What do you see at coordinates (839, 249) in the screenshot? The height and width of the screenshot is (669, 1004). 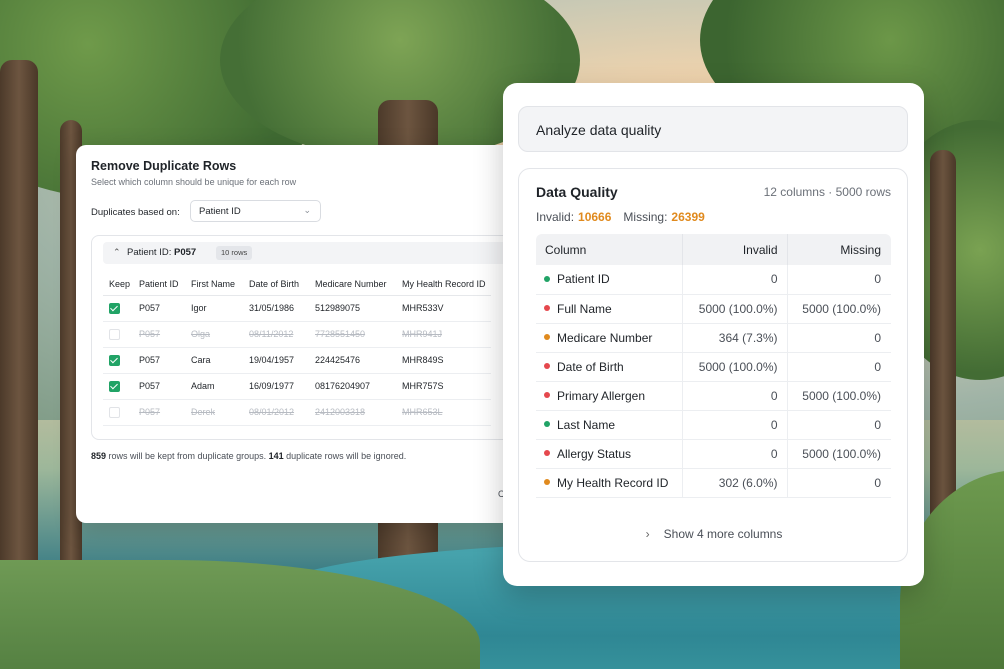 I see `column-header: Missing` at bounding box center [839, 249].